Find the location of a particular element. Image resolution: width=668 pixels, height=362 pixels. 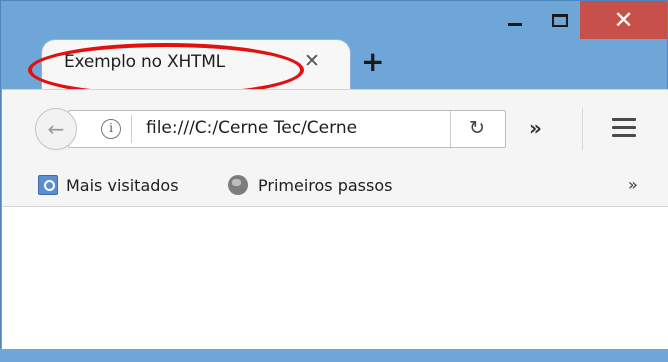

maximize-button is located at coordinates (560, 20).